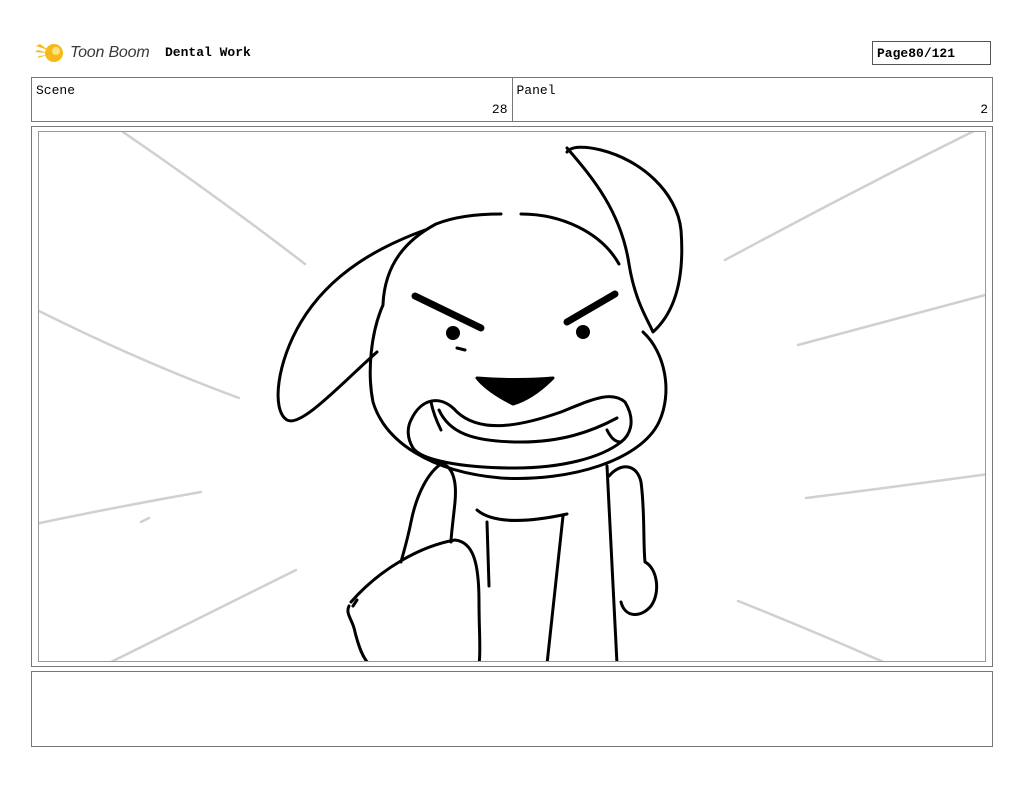  Describe the element at coordinates (583, 332) in the screenshot. I see `dog-eye-right` at that location.